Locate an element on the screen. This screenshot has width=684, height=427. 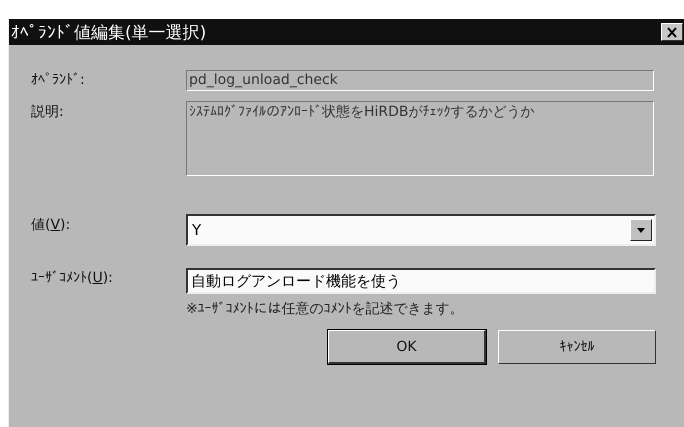
close-button is located at coordinates (672, 32).